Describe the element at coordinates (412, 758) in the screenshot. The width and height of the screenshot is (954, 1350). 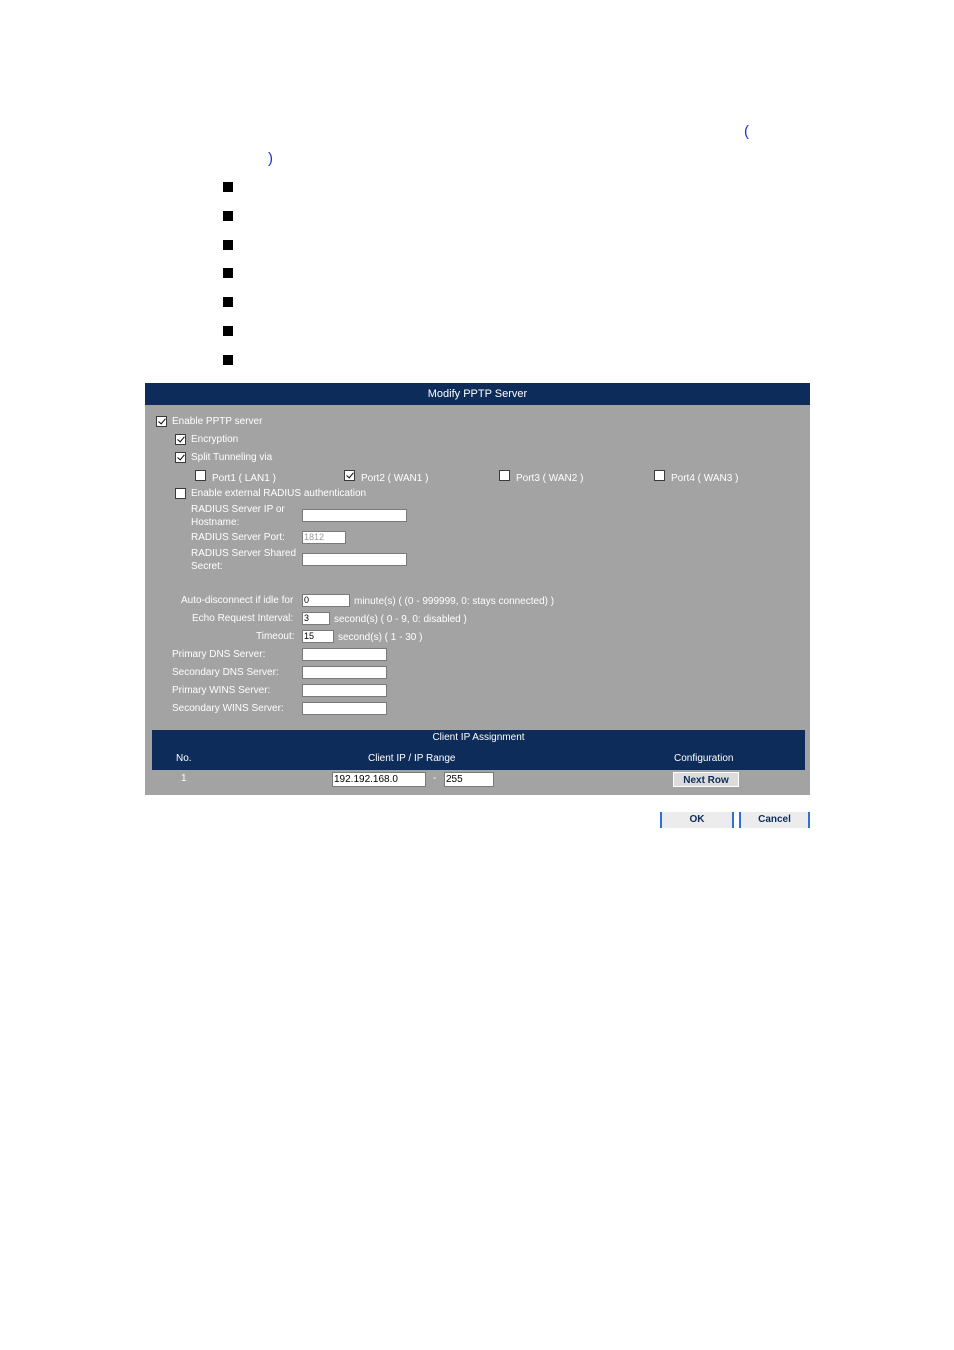
I see `column-header-ip-range: Client IP / IP Range` at that location.